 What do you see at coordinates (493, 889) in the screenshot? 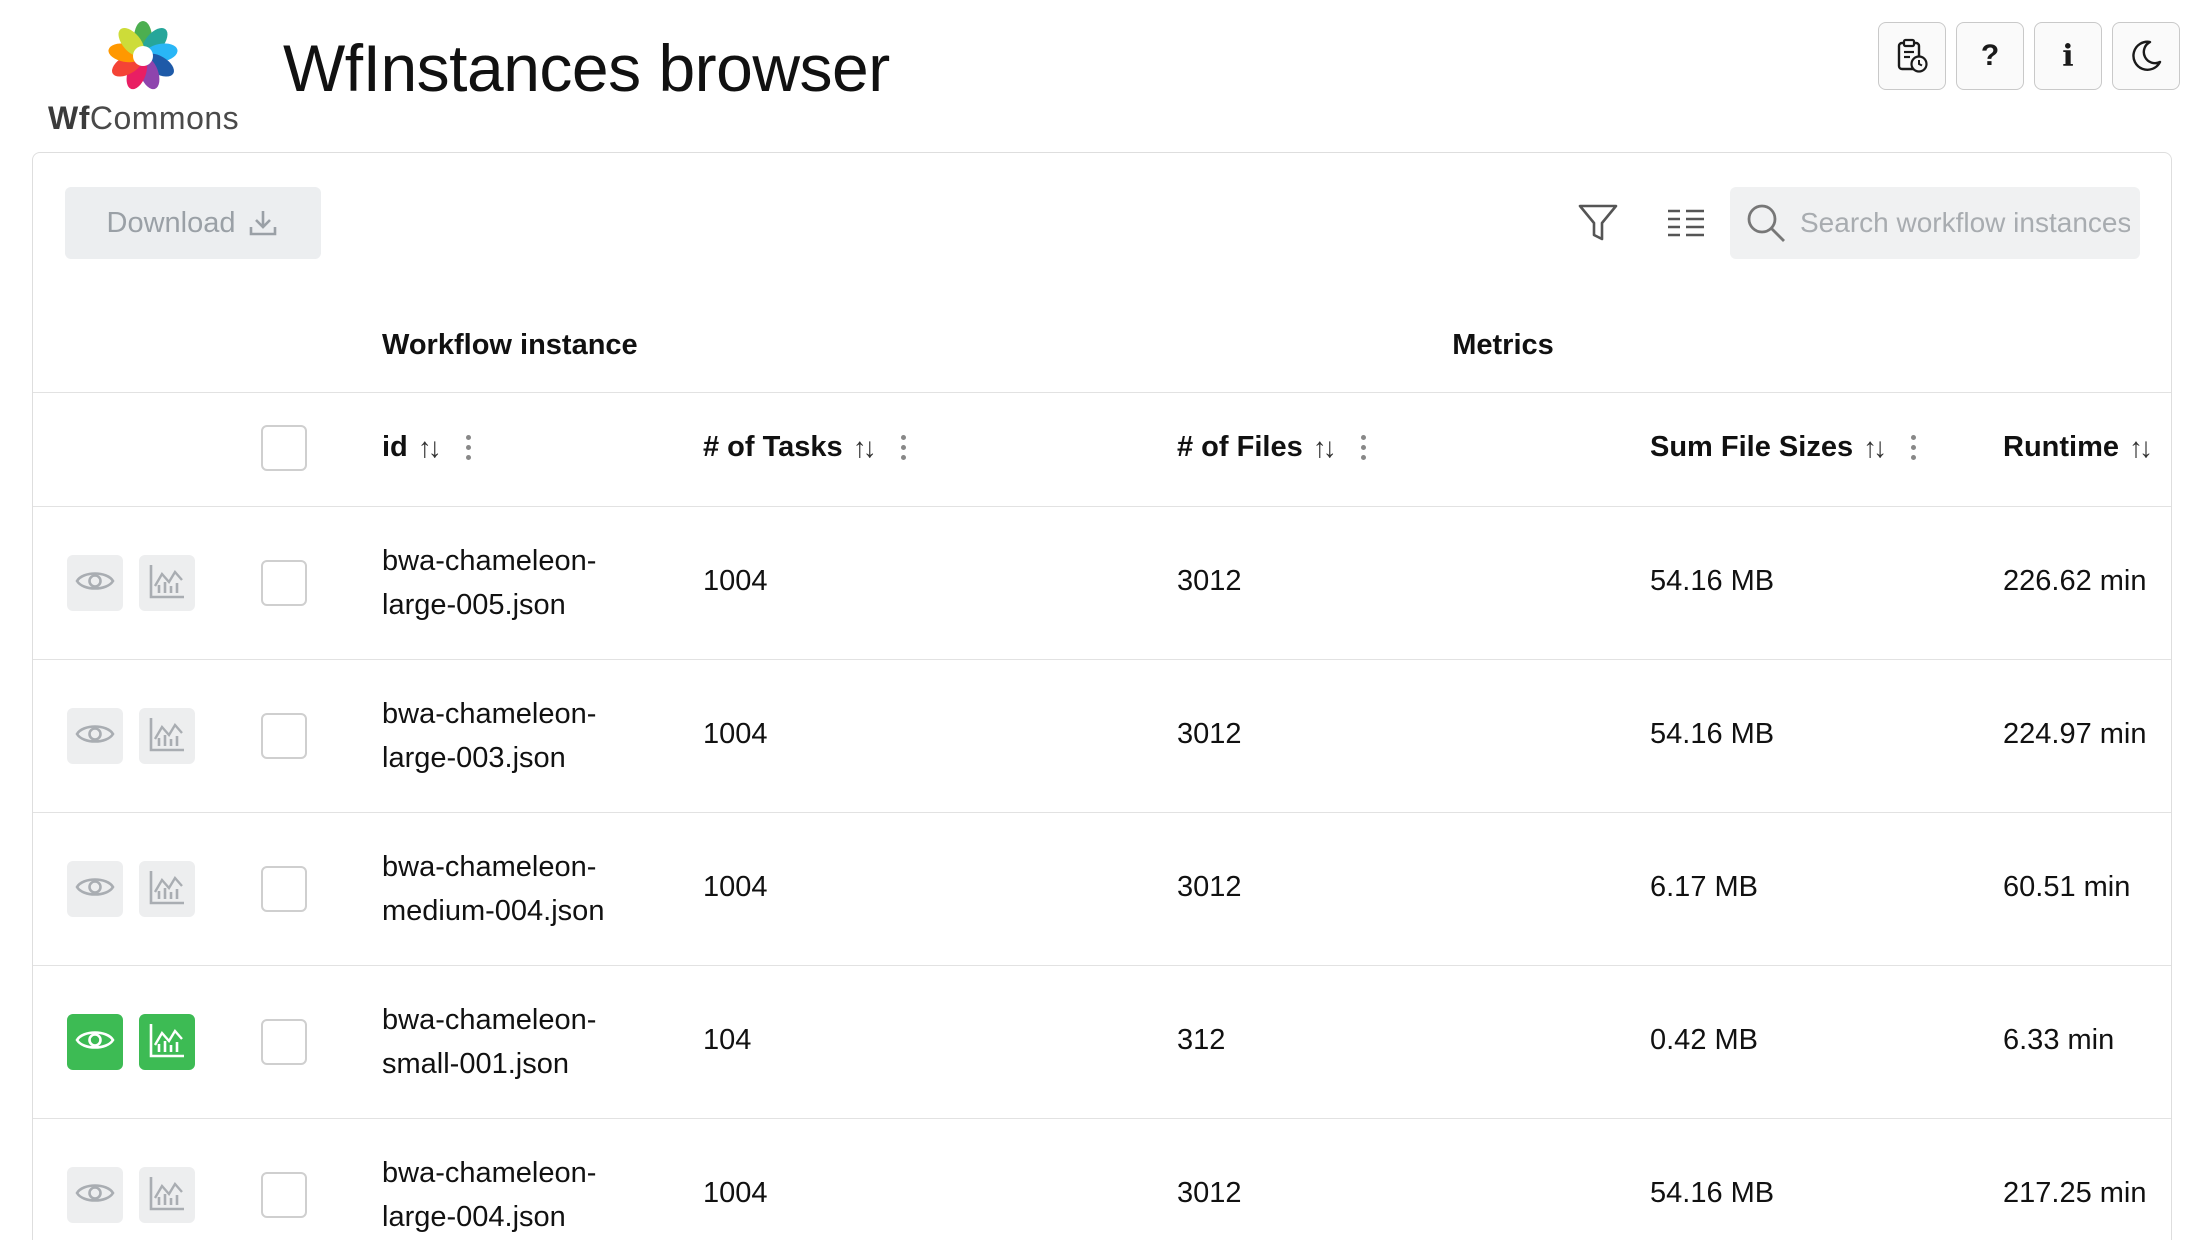
I see `cell-id: bwa-chameleon- medium-004.json` at bounding box center [493, 889].